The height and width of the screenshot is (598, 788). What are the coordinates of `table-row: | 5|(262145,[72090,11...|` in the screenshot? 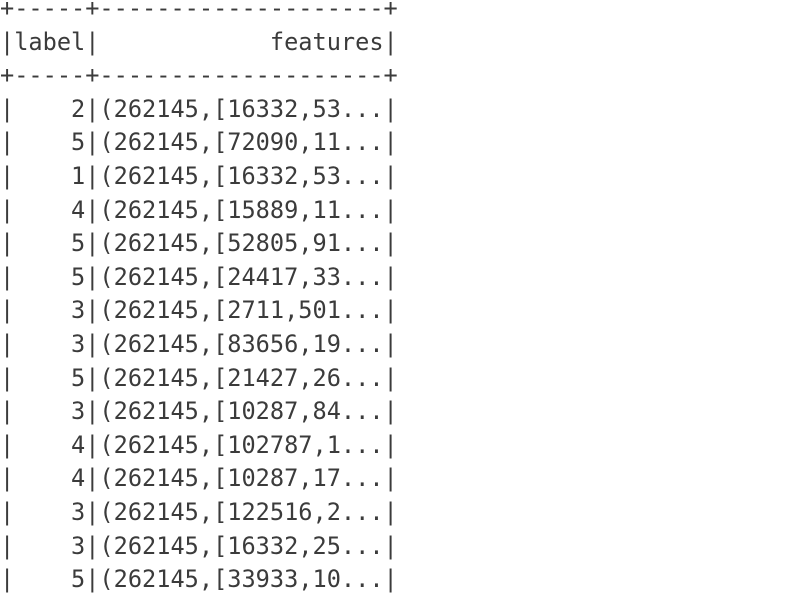 It's located at (199, 142).